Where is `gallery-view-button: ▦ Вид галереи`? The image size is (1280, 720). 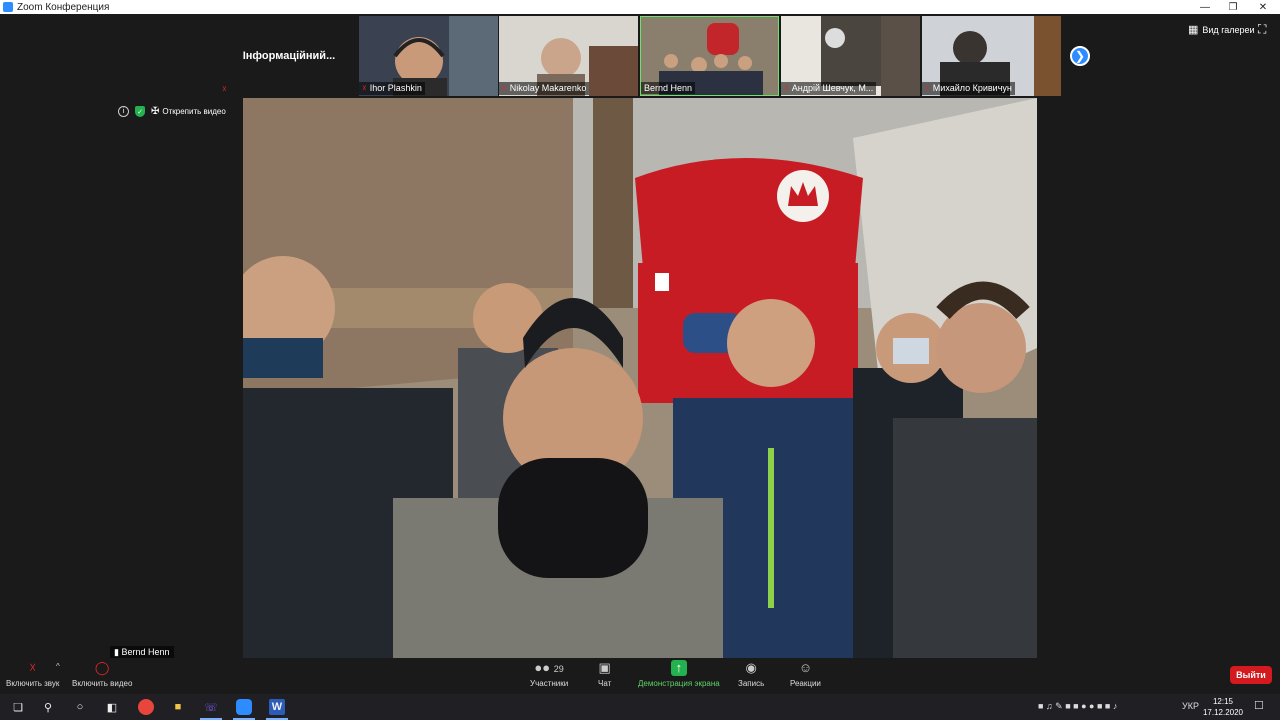 gallery-view-button: ▦ Вид галереи is located at coordinates (1221, 29).